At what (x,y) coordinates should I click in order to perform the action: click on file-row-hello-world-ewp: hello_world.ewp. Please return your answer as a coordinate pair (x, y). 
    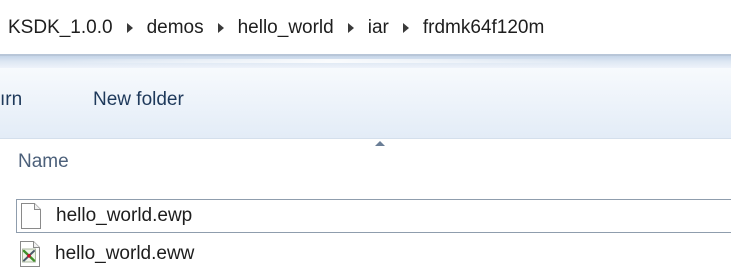
    Looking at the image, I should click on (373, 216).